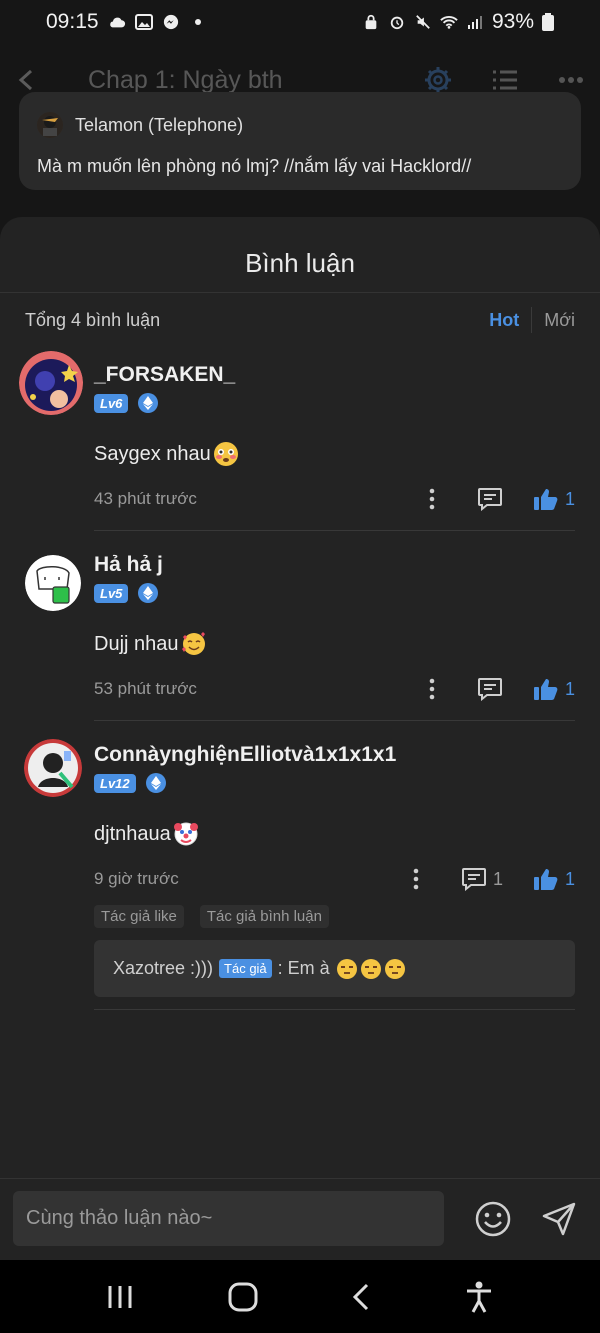 This screenshot has width=600, height=1333. Describe the element at coordinates (27, 80) in the screenshot. I see `back-arrow-icon` at that location.